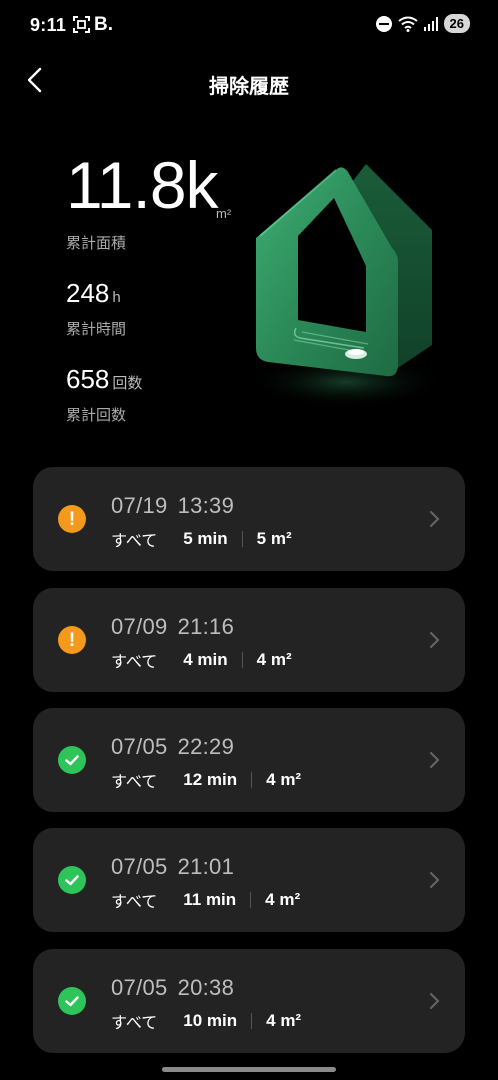  Describe the element at coordinates (88, 293) in the screenshot. I see `total-time-value: 248` at that location.